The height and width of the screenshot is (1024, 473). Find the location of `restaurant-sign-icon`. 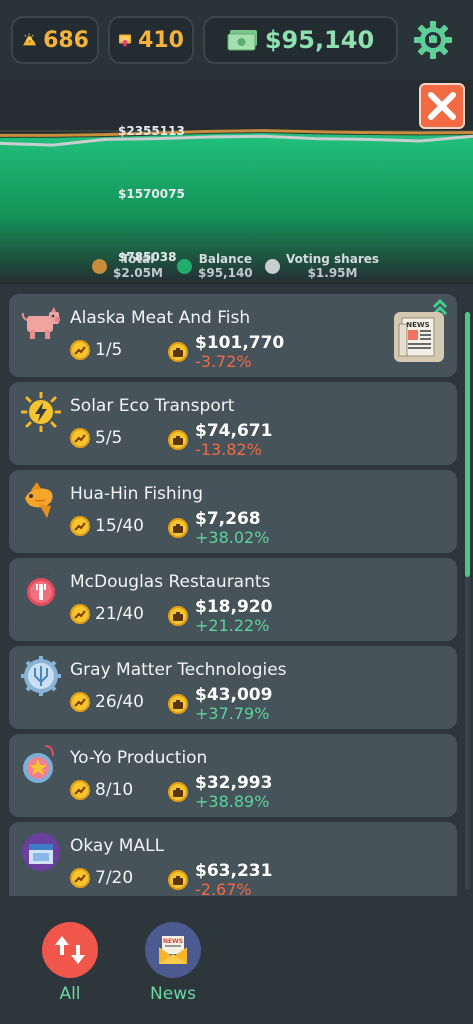

restaurant-sign-icon is located at coordinates (41, 588).